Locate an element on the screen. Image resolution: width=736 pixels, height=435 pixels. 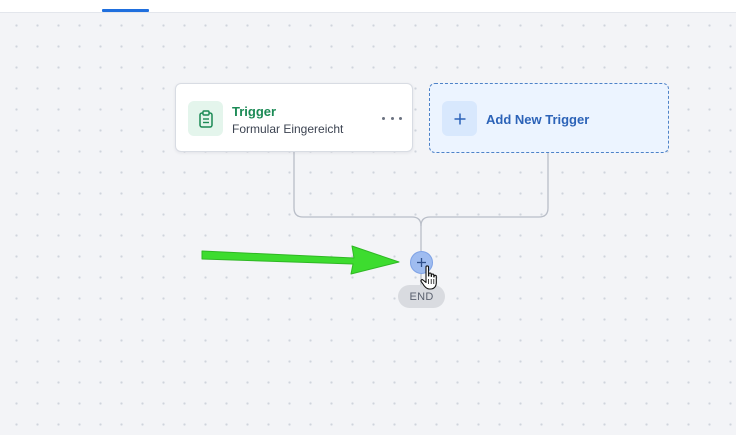
more-horizontal-icon is located at coordinates (392, 118).